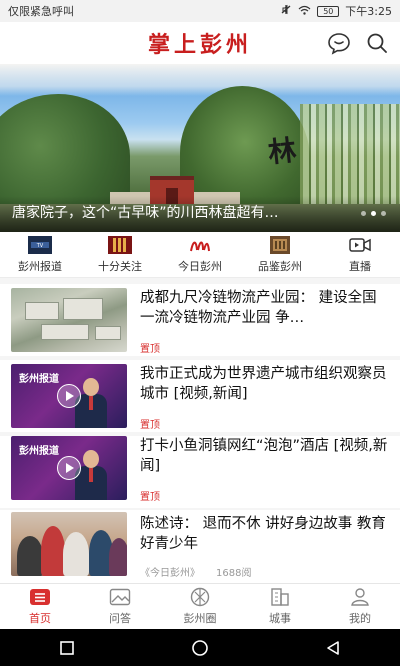  I want to click on system-nav-bar, so click(200, 647).